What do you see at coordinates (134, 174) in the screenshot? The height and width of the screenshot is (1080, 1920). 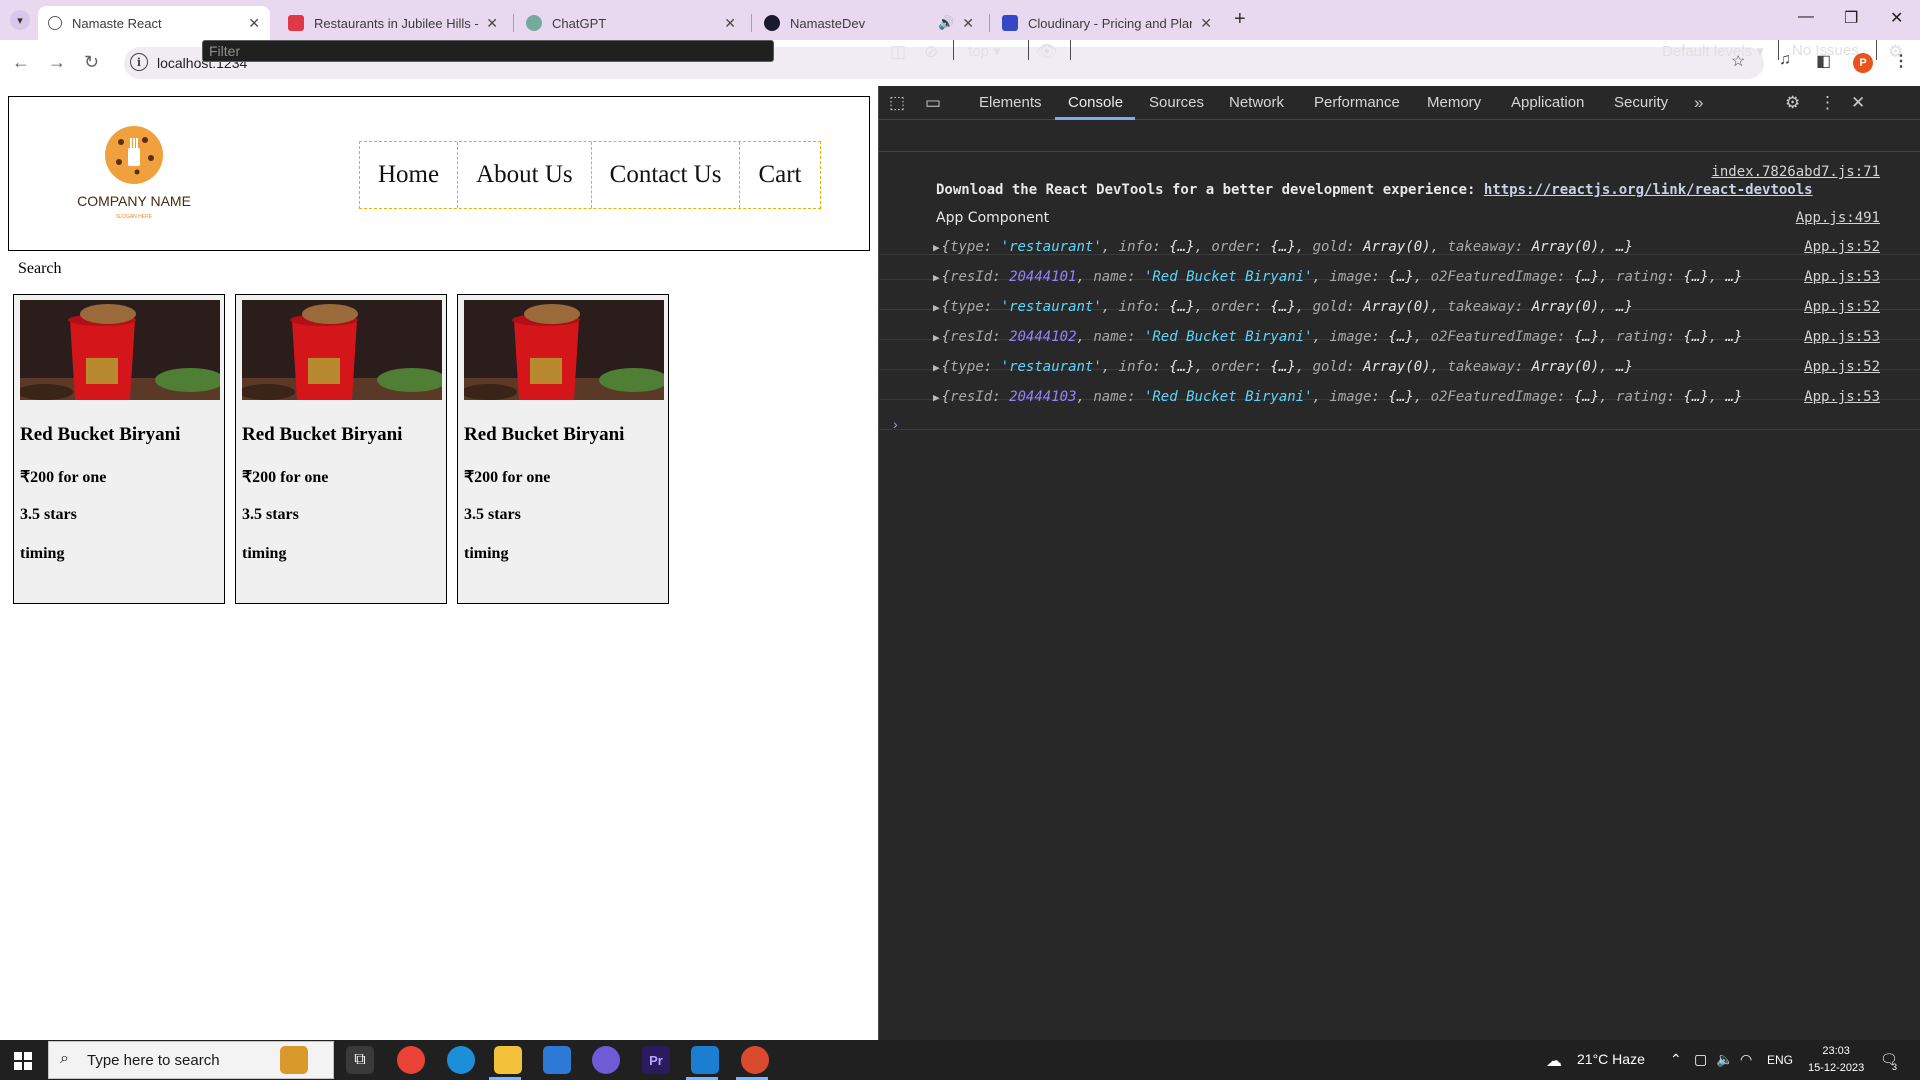 I see `company-logo: COMPANY NAME SLOGAN HERE` at bounding box center [134, 174].